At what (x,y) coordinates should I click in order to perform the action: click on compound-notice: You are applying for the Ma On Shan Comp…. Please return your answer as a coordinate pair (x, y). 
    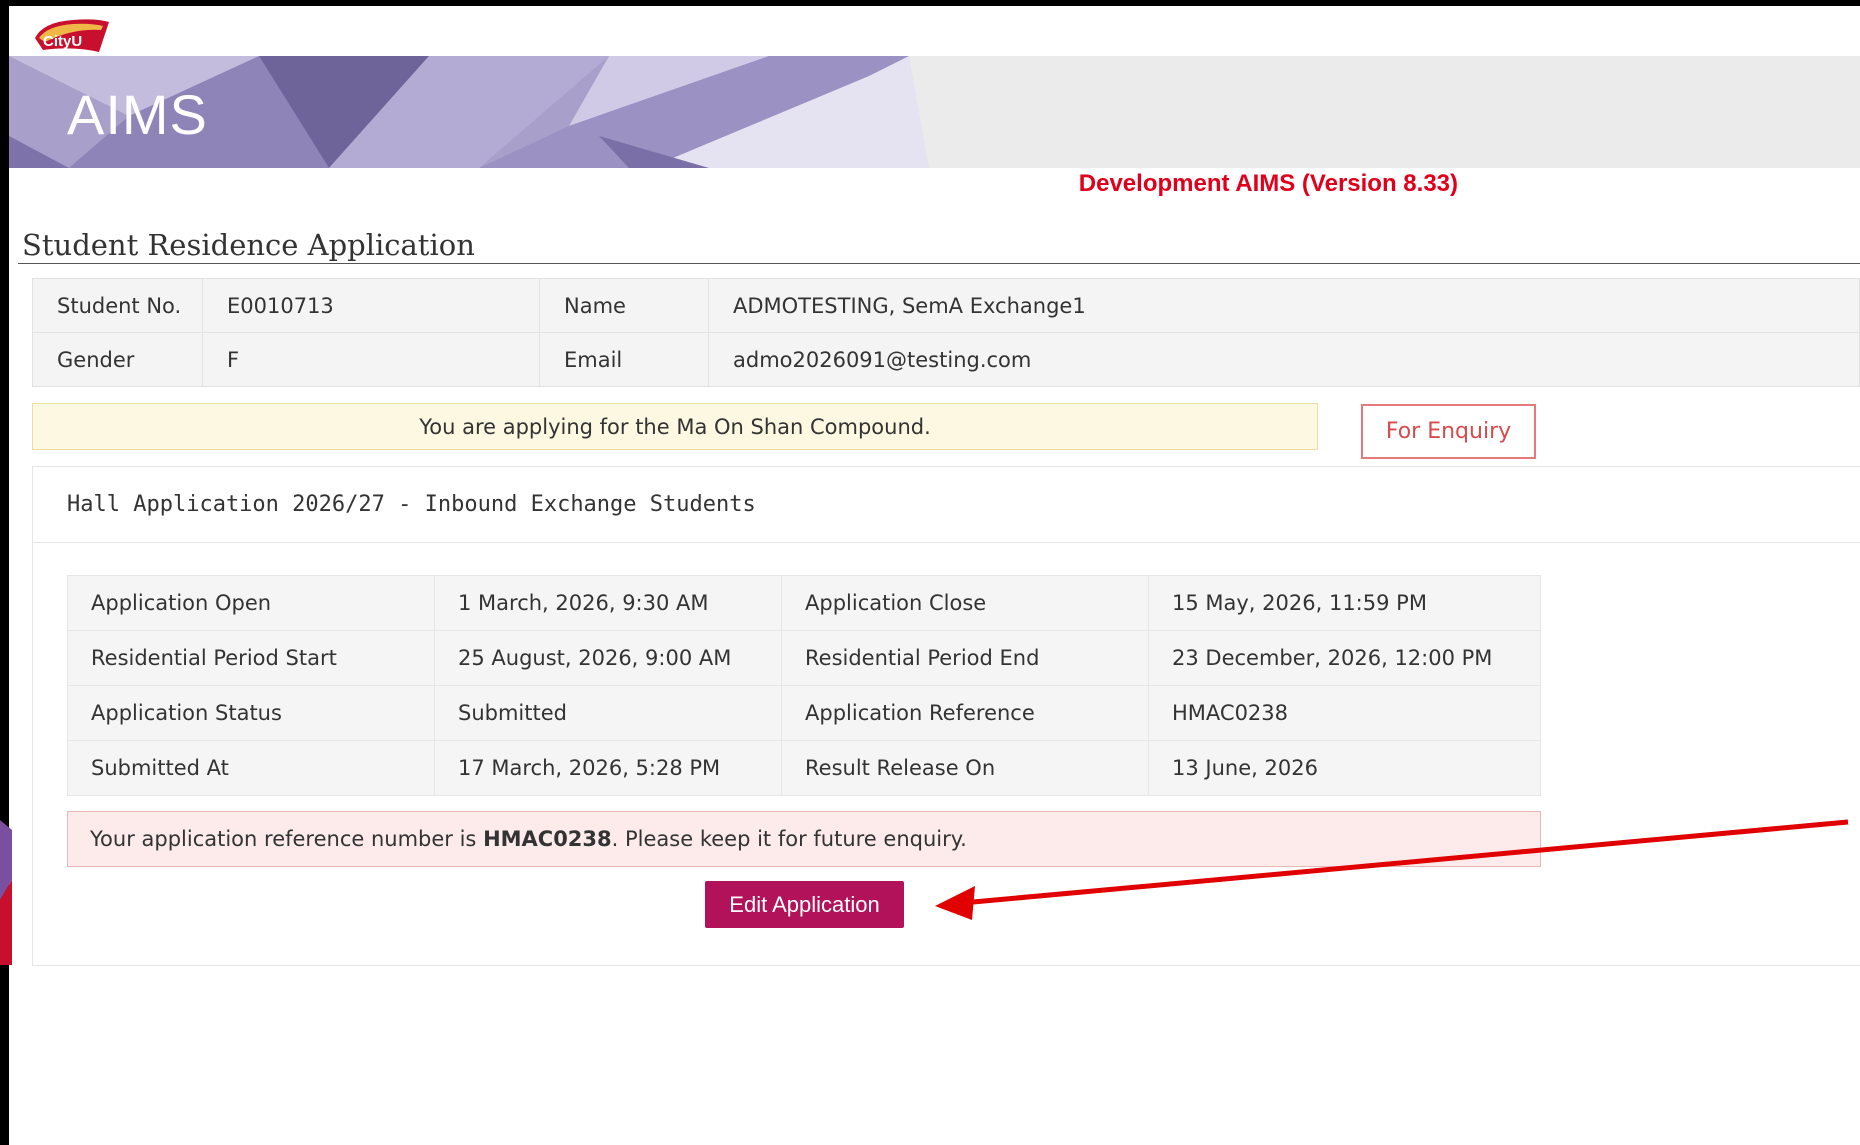
    Looking at the image, I should click on (675, 426).